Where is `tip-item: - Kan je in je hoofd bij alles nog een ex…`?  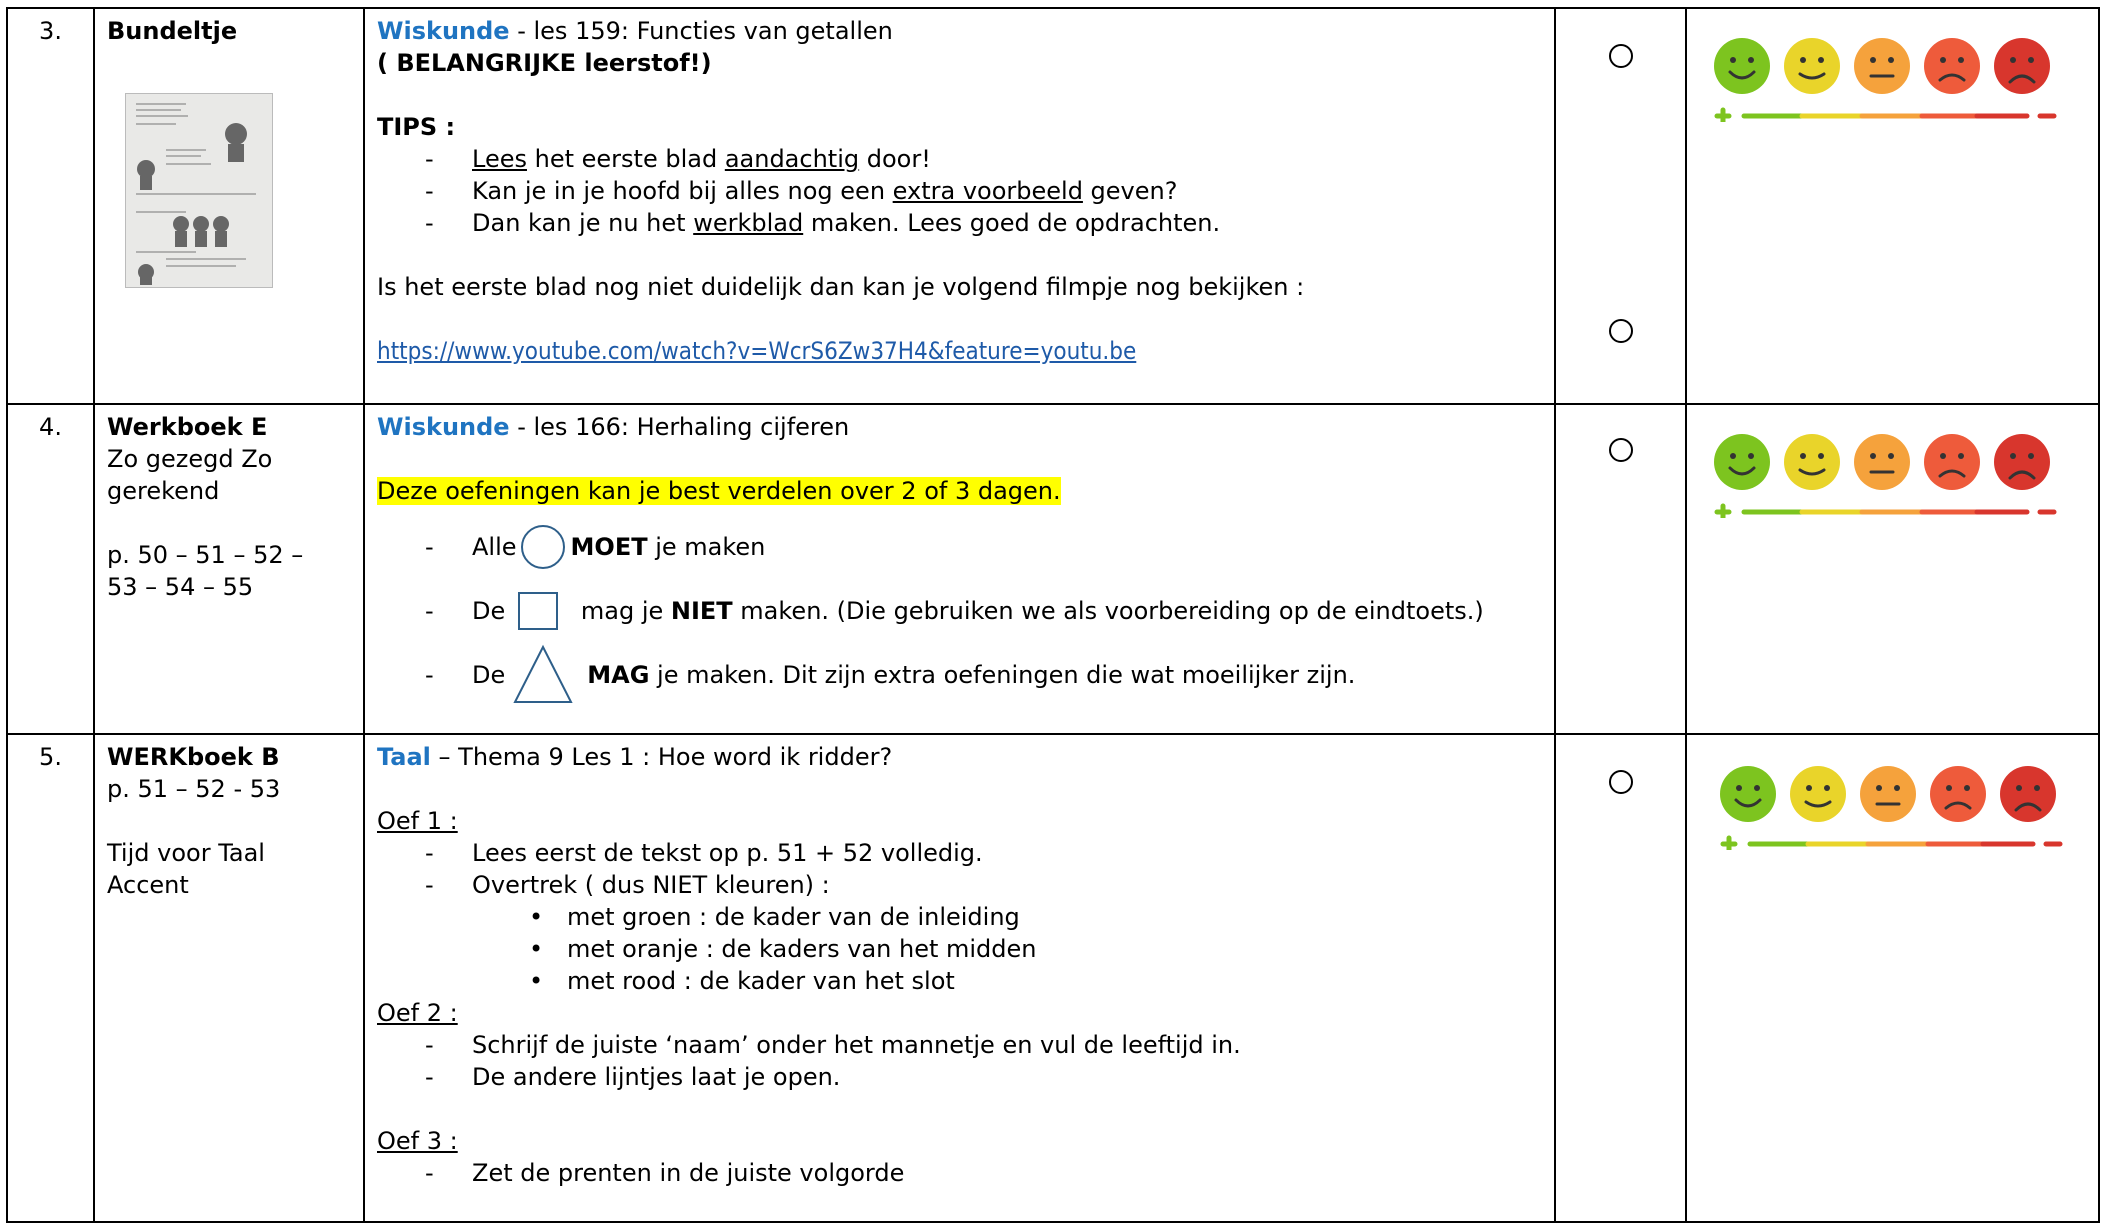
tip-item: - Kan je in je hoofd bij alles nog een ex… is located at coordinates (801, 191).